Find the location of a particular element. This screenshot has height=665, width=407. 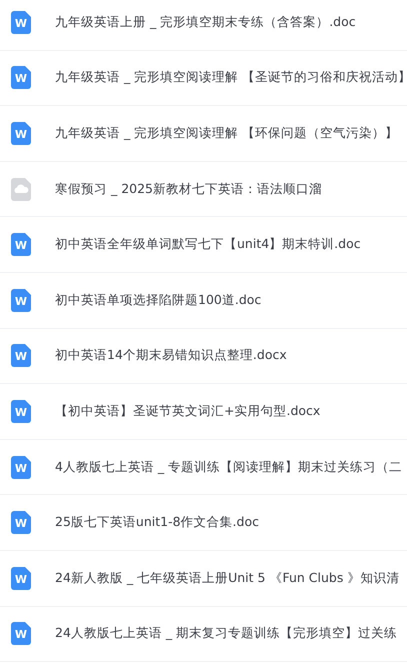

file-name: 初中英语全年级单词默写七下【unit4】期末特训.doc is located at coordinates (208, 245).